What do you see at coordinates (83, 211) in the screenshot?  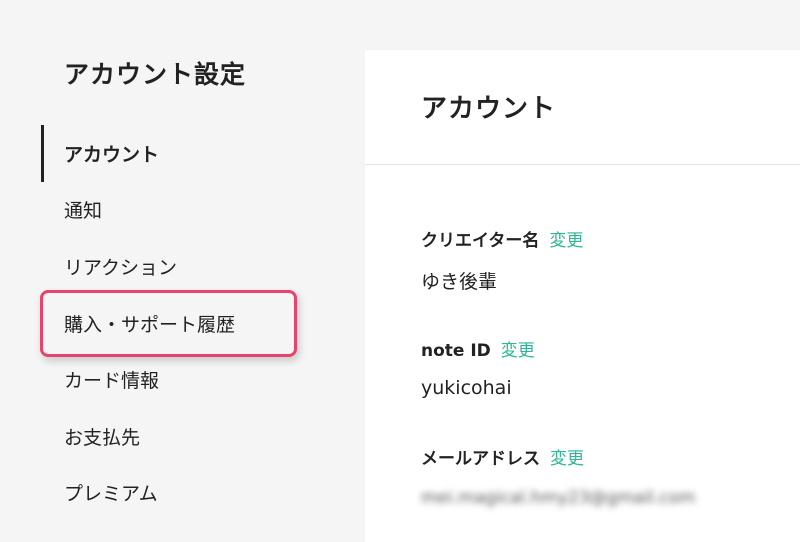 I see `sidebar-item-notifications: 通知` at bounding box center [83, 211].